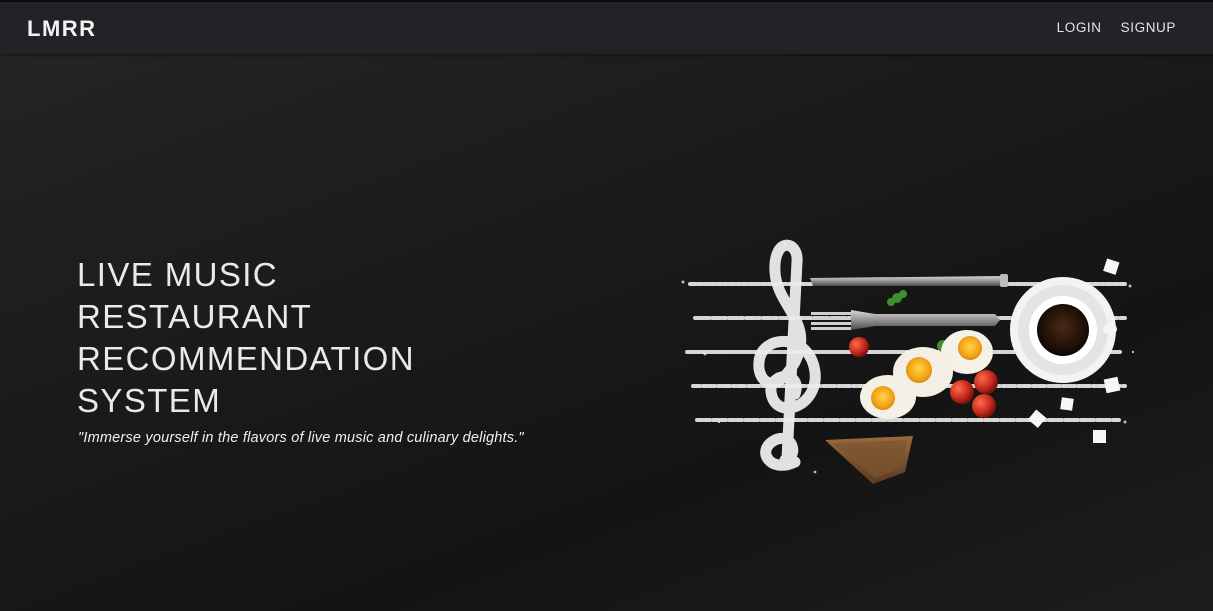 Image resolution: width=1213 pixels, height=611 pixels. Describe the element at coordinates (62, 29) in the screenshot. I see `brand-logo: LMRR` at that location.